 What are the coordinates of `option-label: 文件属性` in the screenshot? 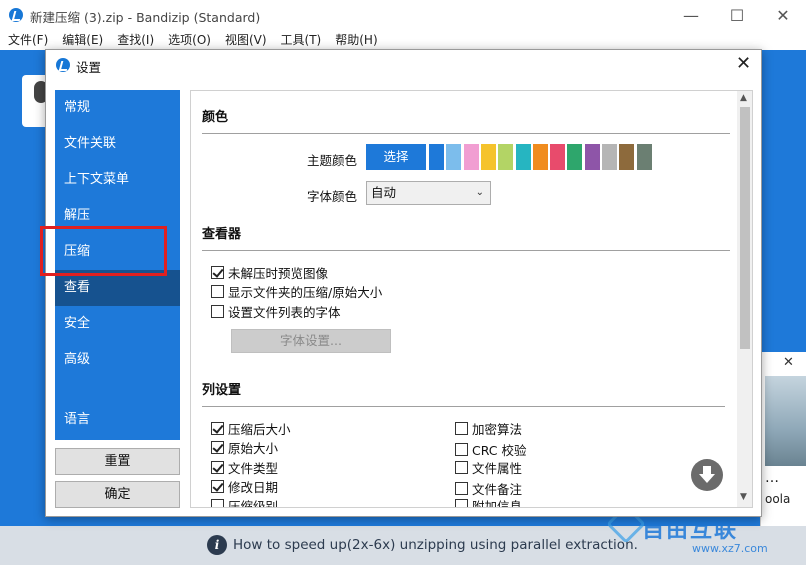 It's located at (497, 468).